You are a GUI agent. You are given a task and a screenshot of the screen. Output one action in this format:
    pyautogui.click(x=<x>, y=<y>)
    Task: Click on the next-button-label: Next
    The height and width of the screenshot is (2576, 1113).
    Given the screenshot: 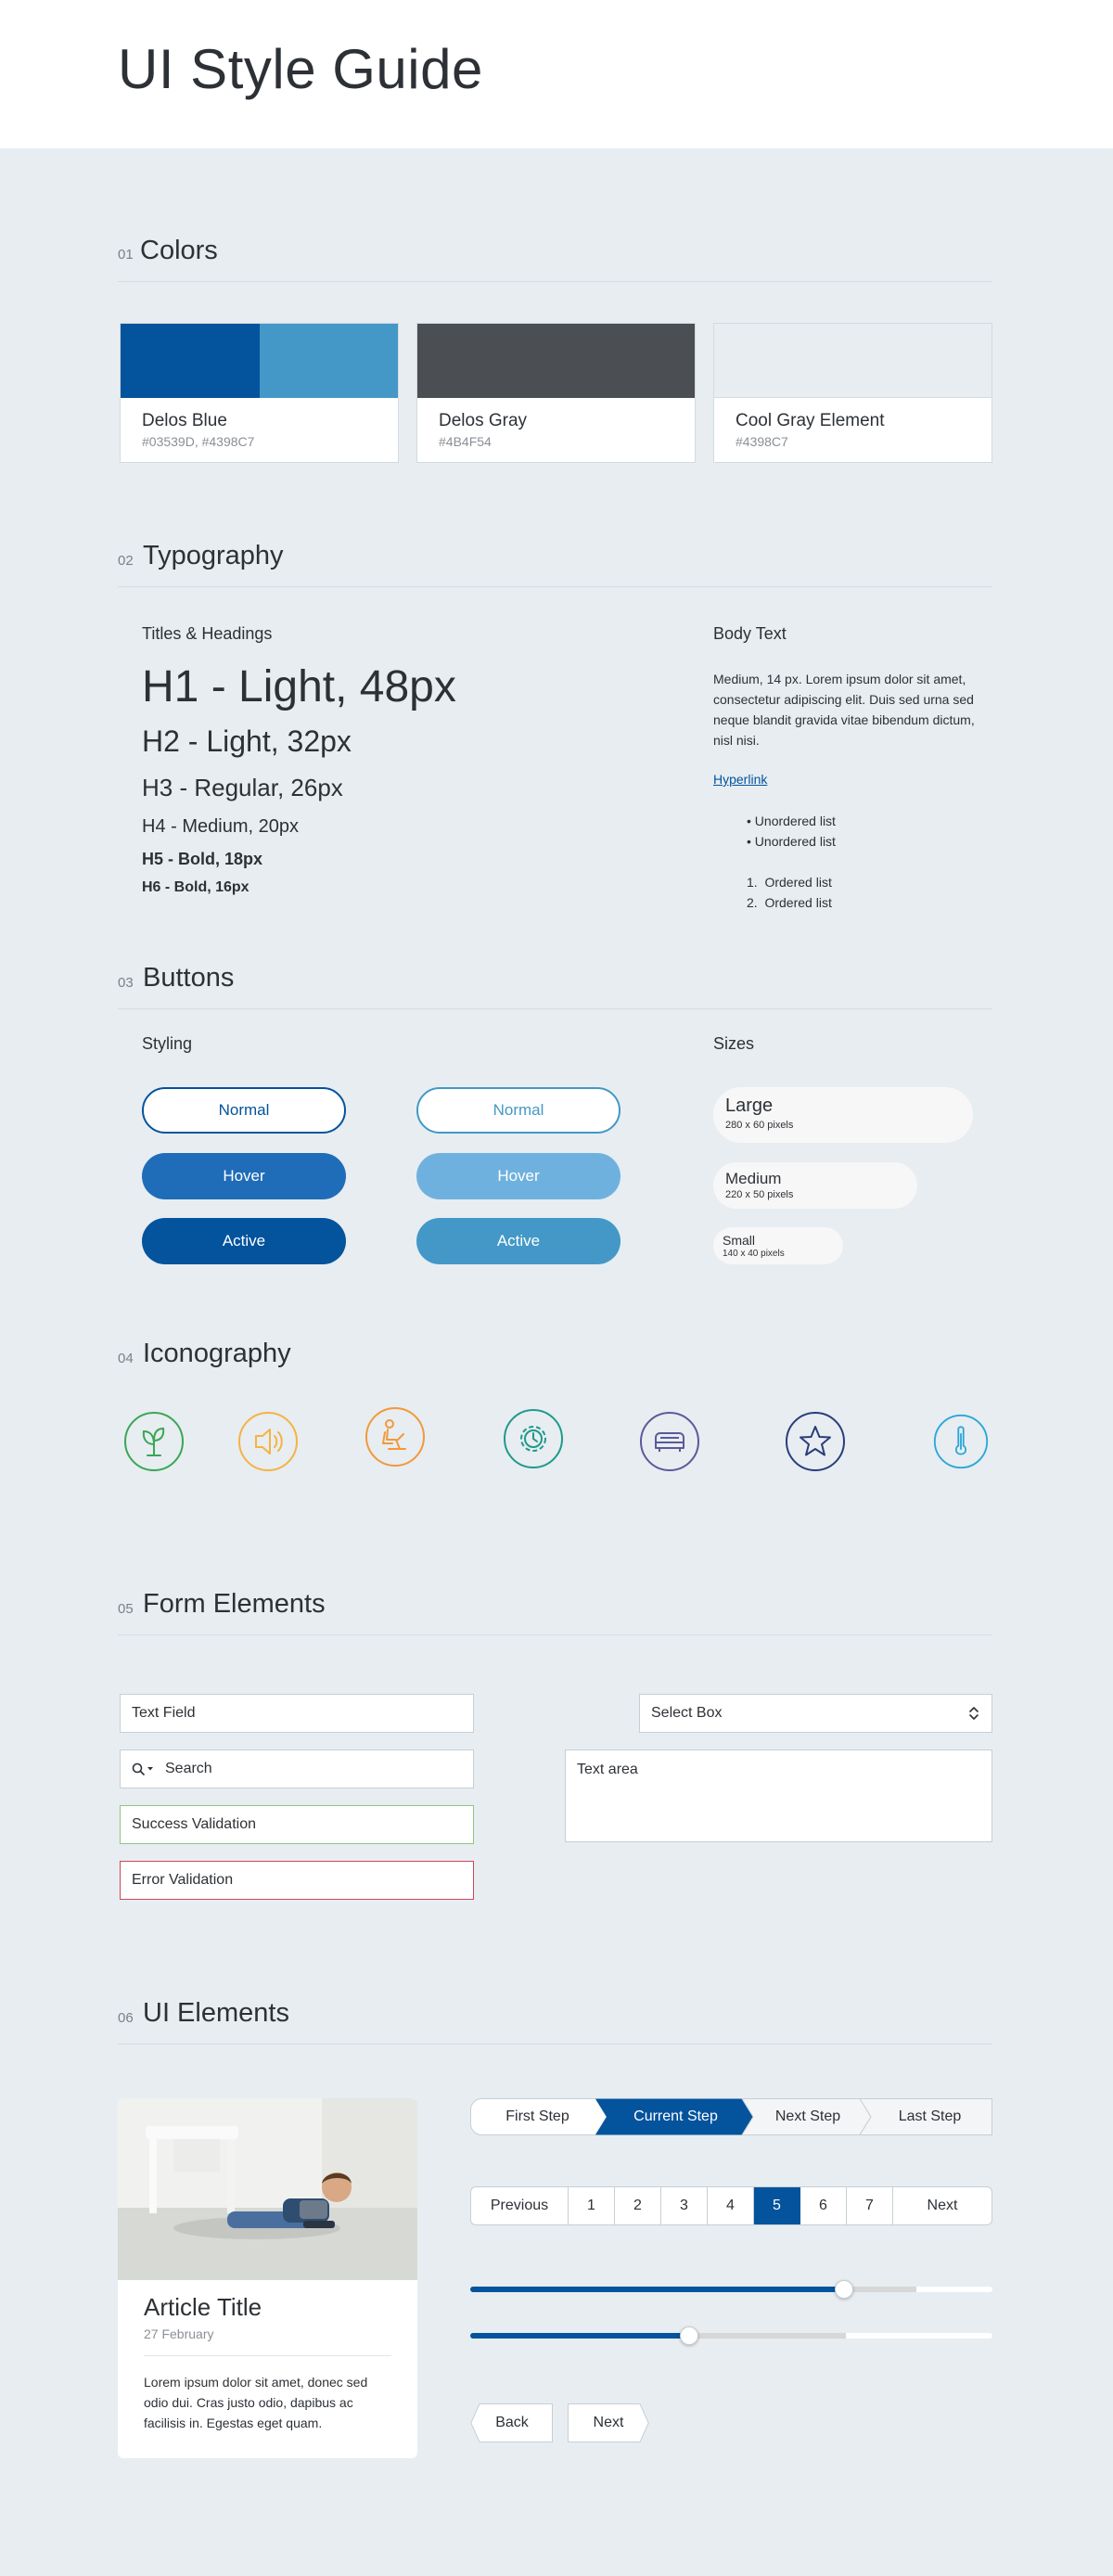 What is the action you would take?
    pyautogui.click(x=608, y=2422)
    